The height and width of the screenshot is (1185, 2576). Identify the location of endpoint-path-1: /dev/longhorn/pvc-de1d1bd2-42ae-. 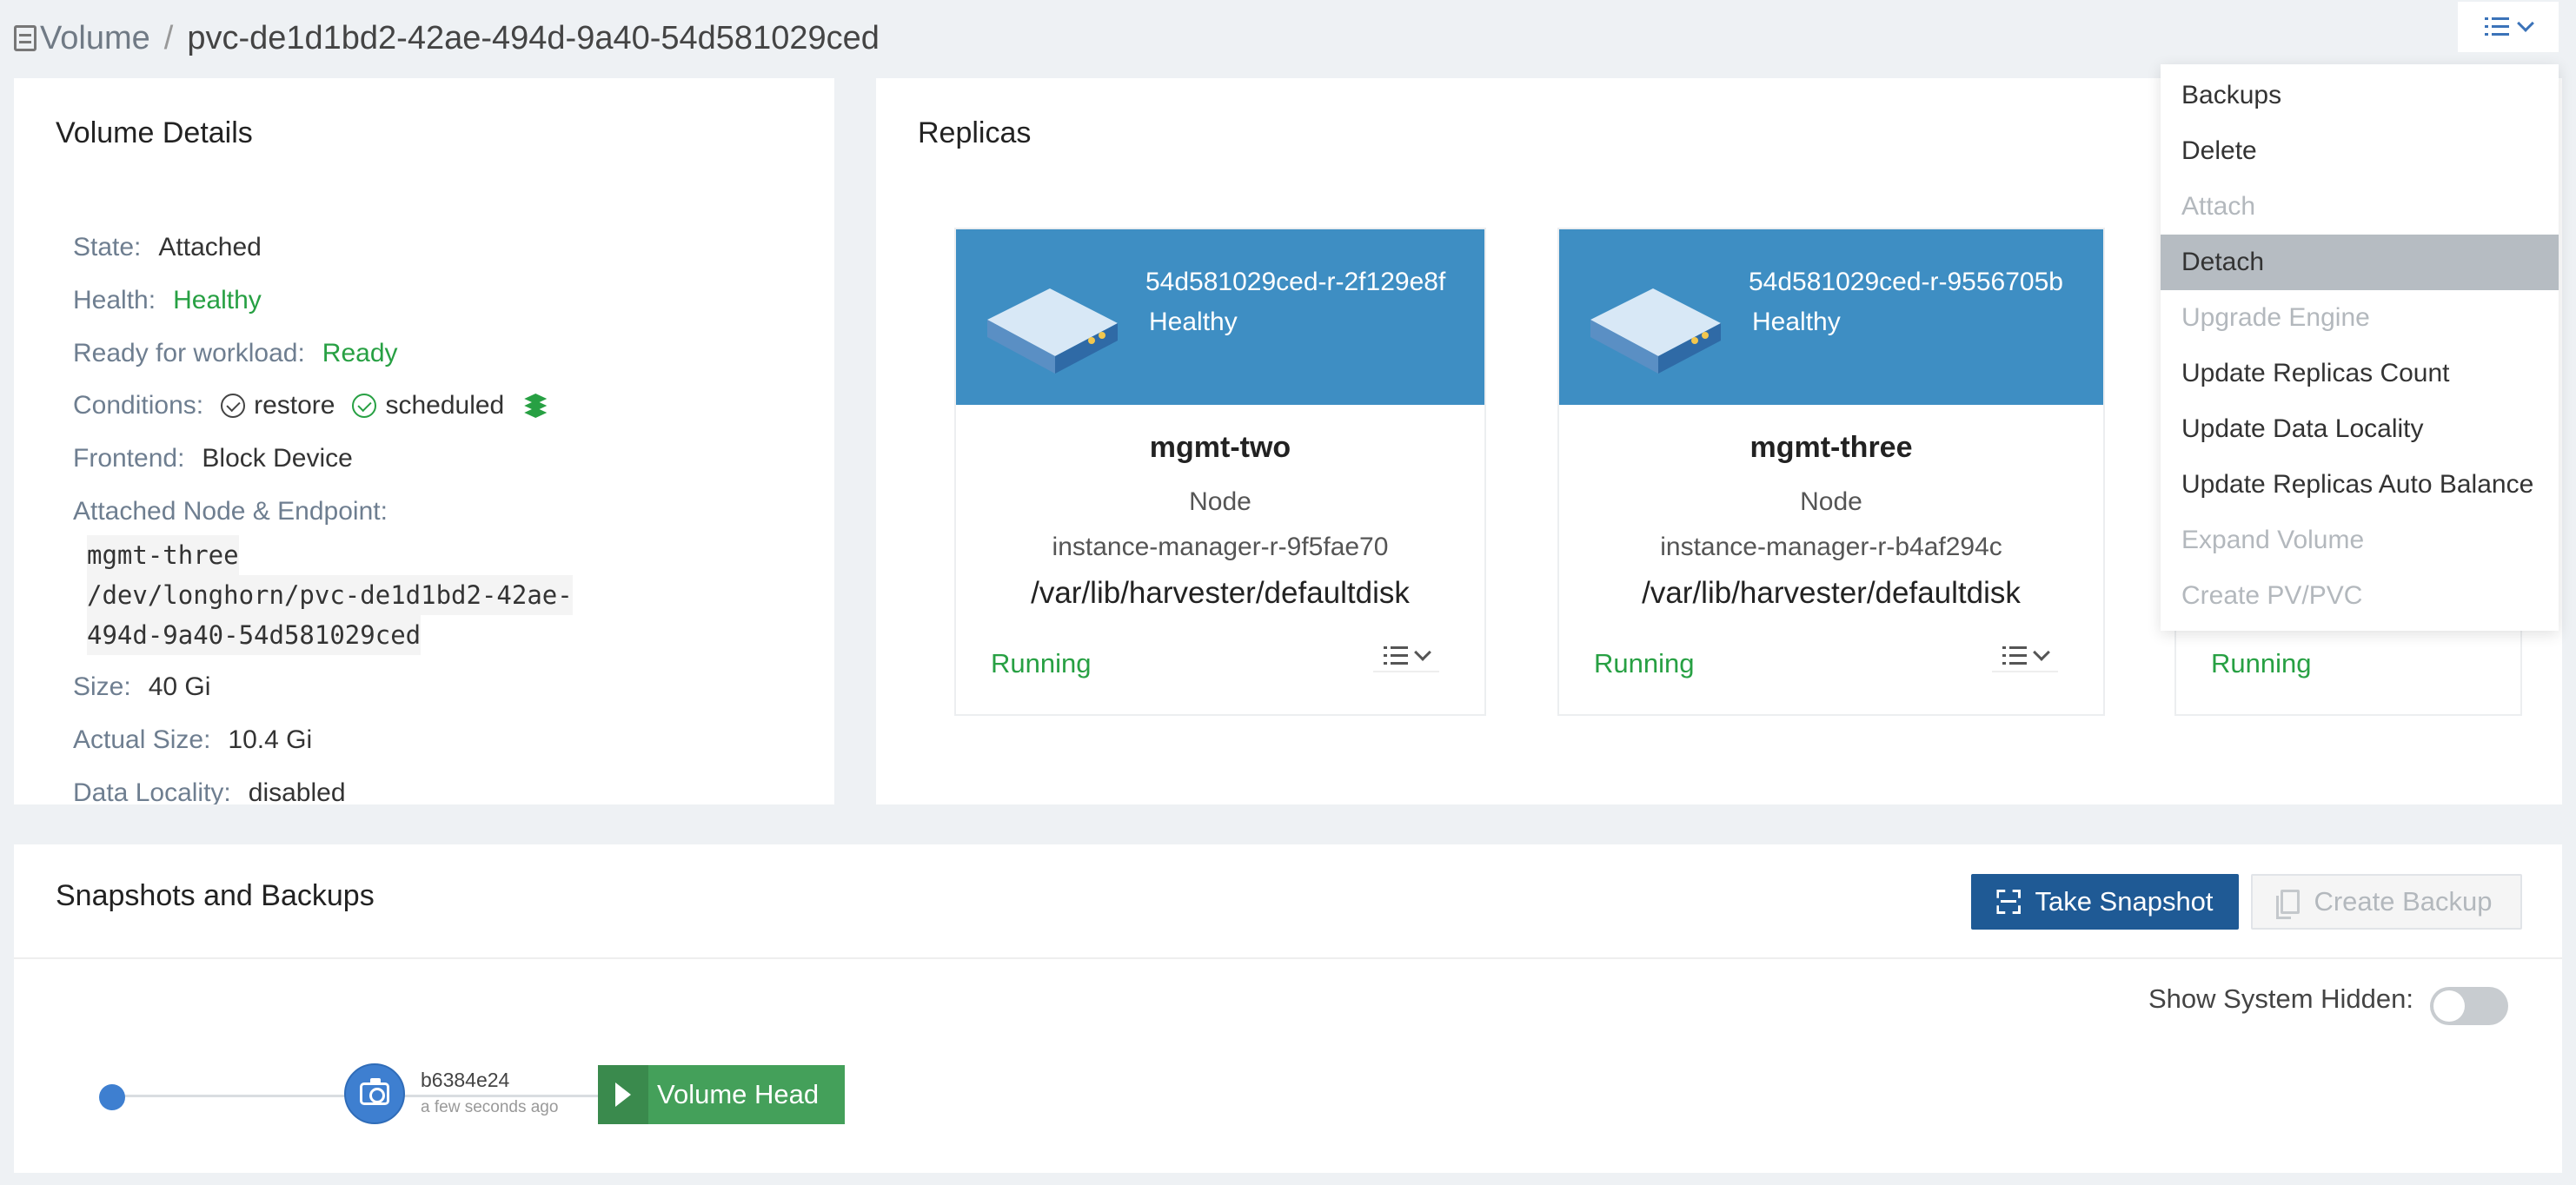
(330, 595).